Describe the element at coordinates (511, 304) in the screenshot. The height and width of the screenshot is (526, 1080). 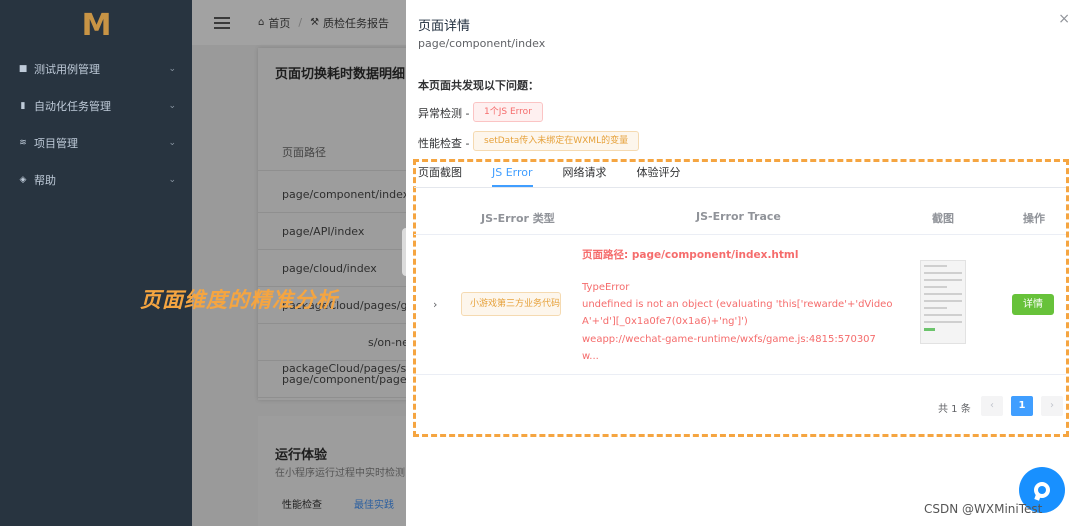
I see `error-type-tag: 小游戏第三方业务代码错误` at that location.